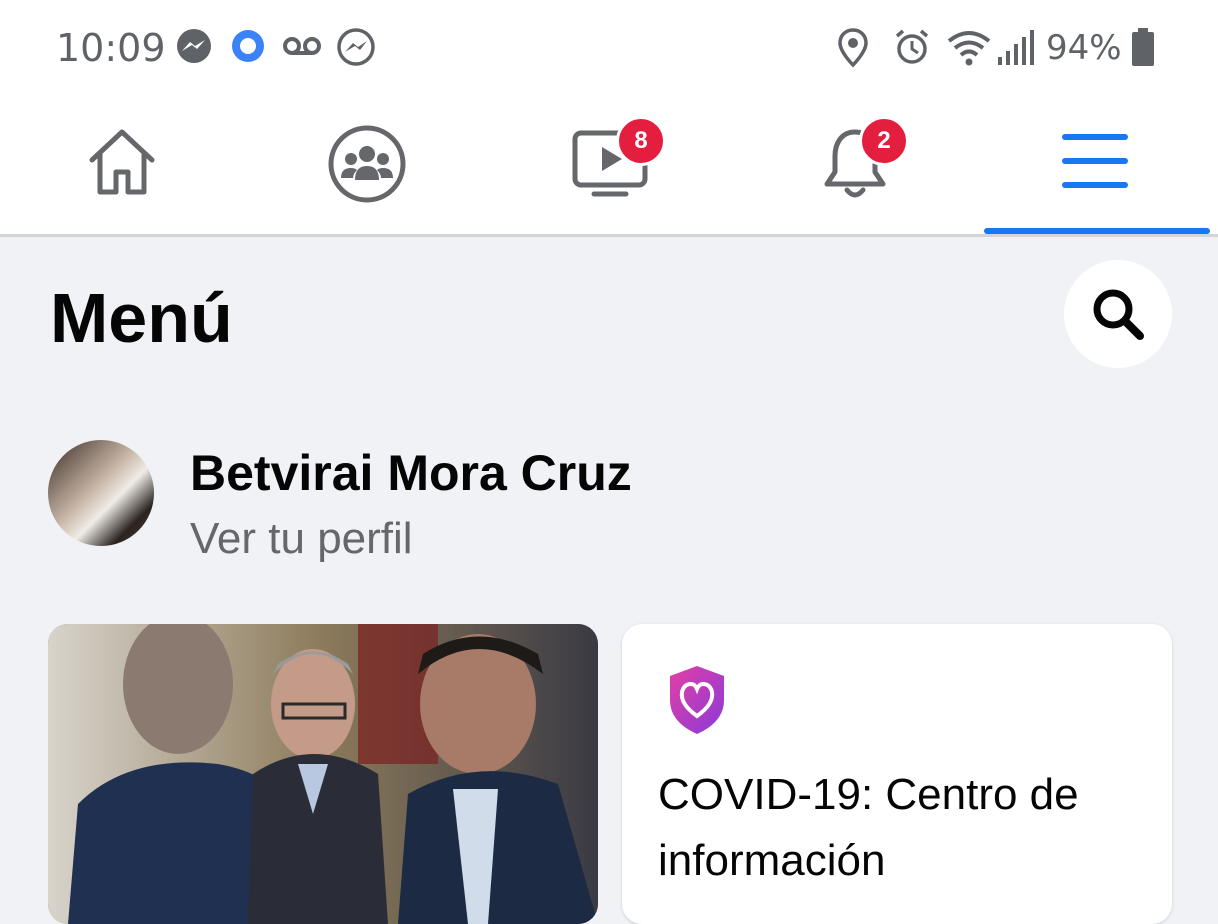 The image size is (1218, 924). I want to click on covid-info-card: COVID-19: Centro de información, so click(897, 774).